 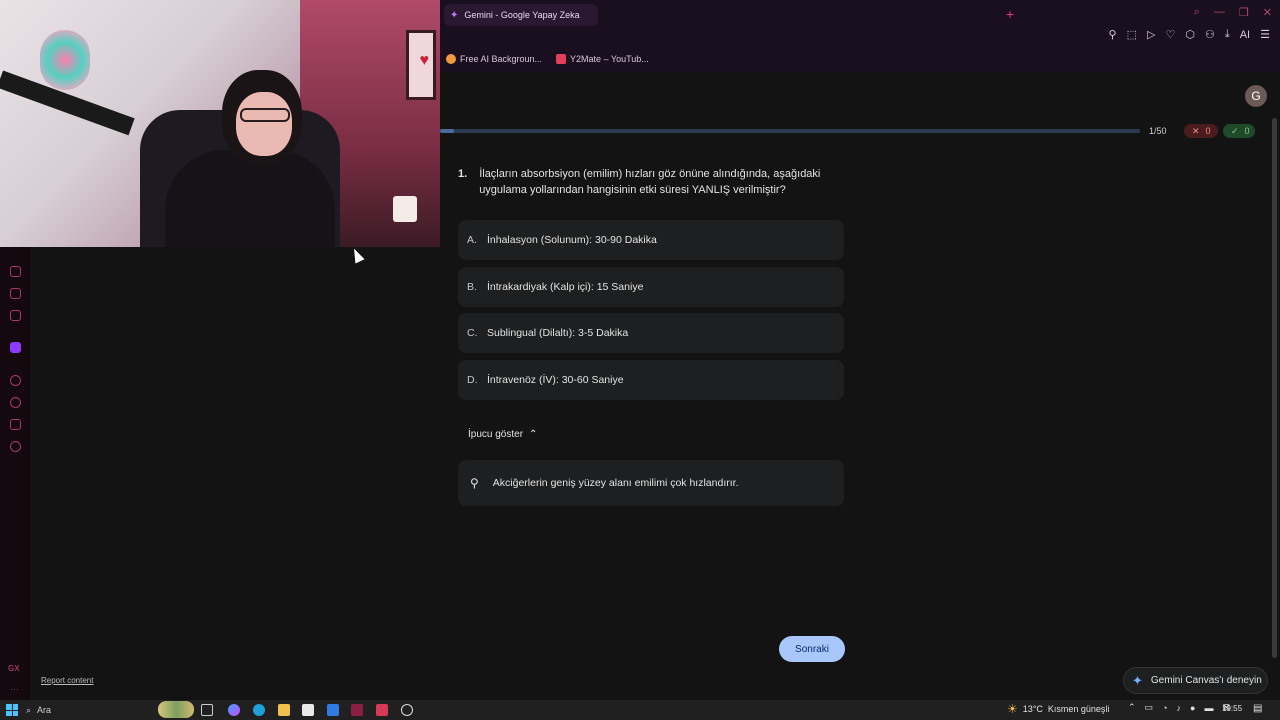 What do you see at coordinates (651, 380) in the screenshot?
I see `option-d: D. İntravenöz (İV): 30-60 Saniye` at bounding box center [651, 380].